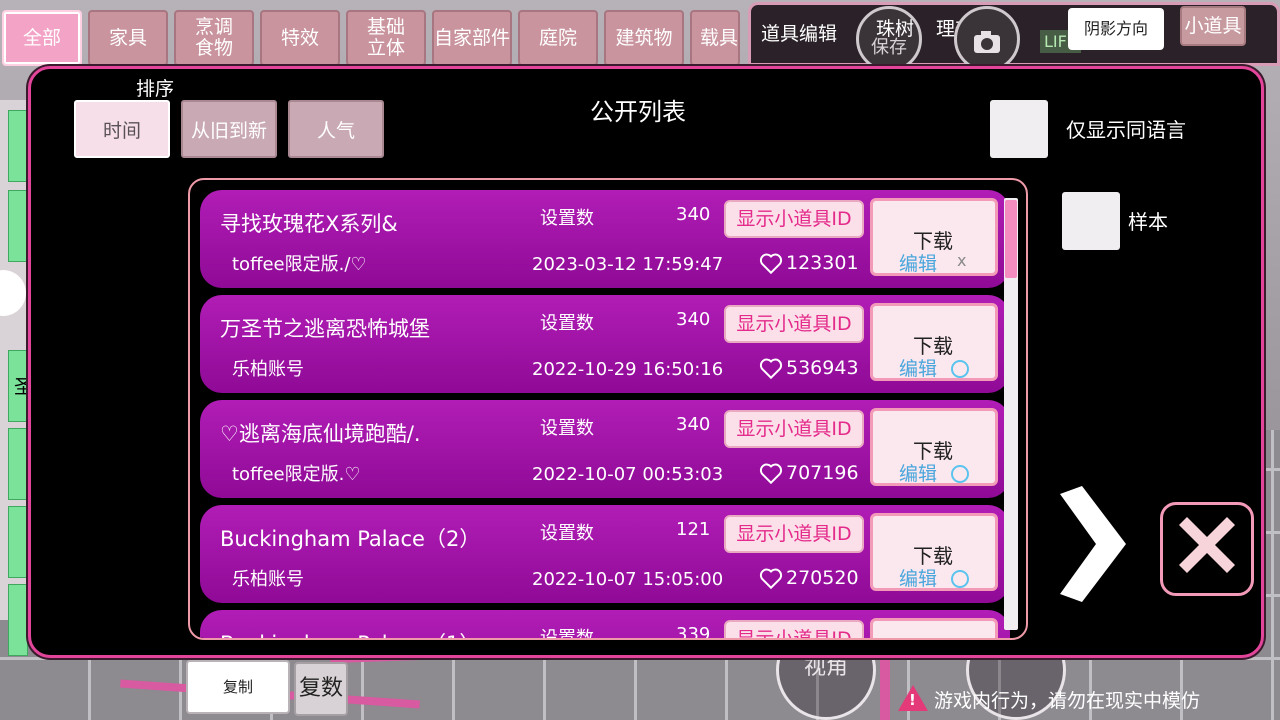 This screenshot has width=1280, height=720. Describe the element at coordinates (214, 38) in the screenshot. I see `category-tab-cooking-food: 烹调 食物` at that location.